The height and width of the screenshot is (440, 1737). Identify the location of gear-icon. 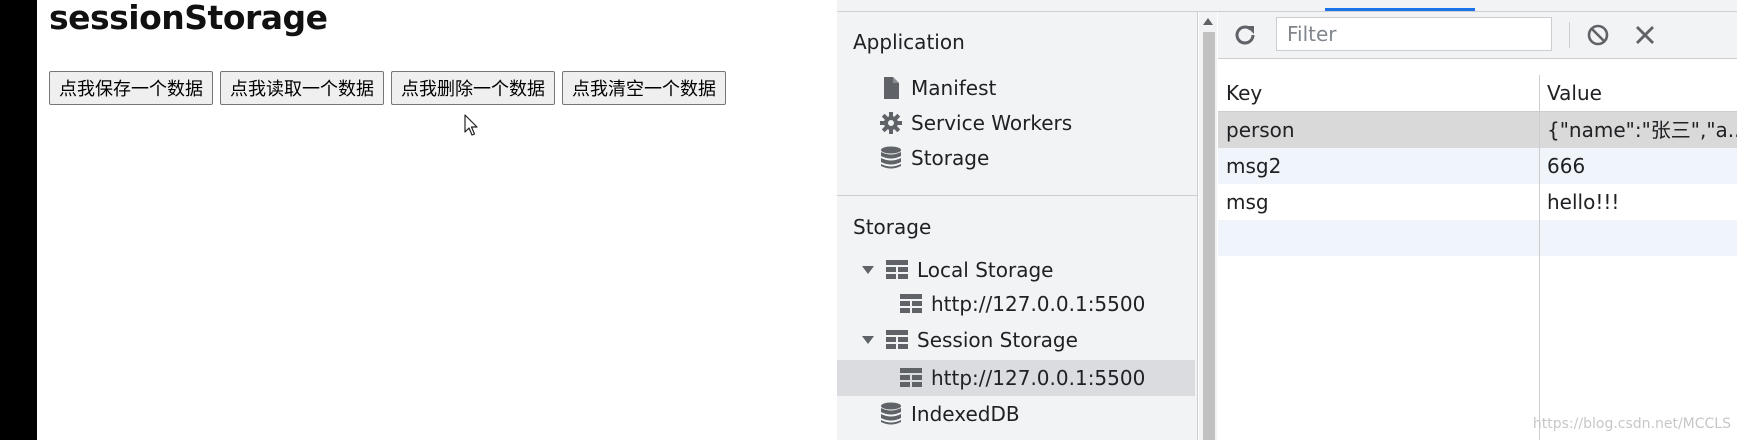
(891, 123).